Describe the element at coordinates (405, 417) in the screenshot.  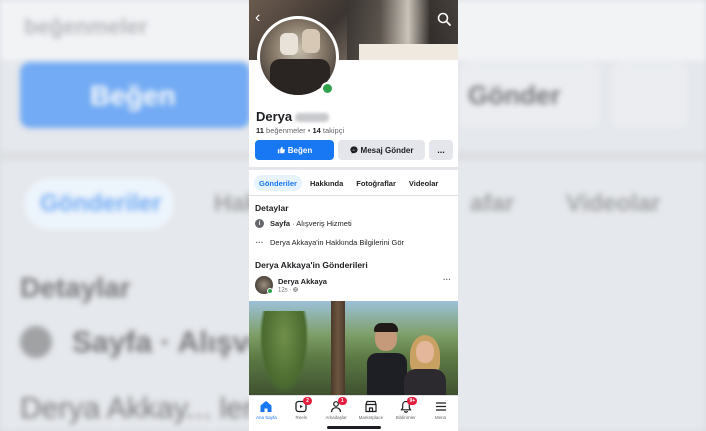
I see `nav-notifications-label: Bildirimler` at that location.